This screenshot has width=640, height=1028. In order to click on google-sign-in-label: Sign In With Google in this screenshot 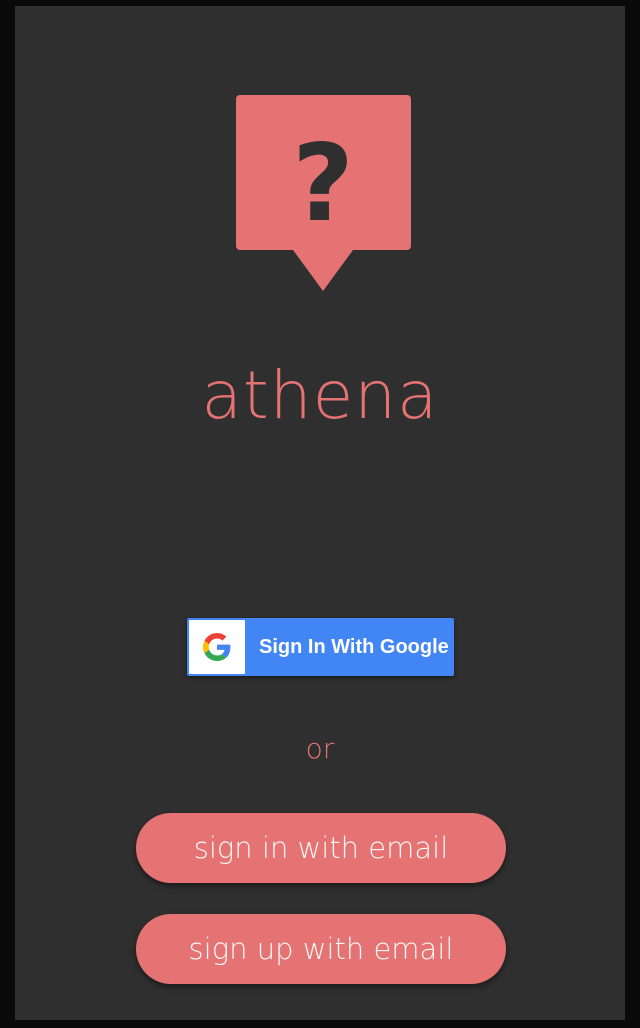, I will do `click(354, 647)`.